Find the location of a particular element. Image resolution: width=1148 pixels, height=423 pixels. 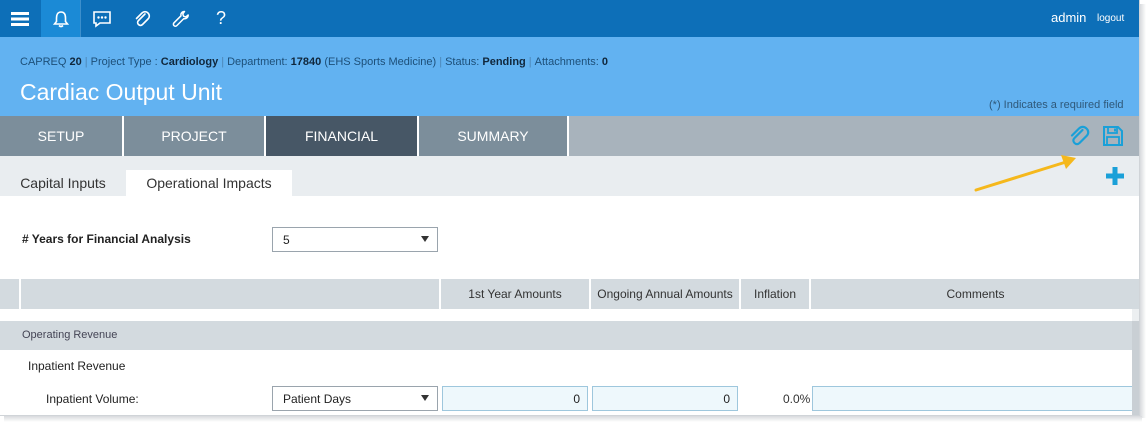

bell-icon is located at coordinates (61, 18).